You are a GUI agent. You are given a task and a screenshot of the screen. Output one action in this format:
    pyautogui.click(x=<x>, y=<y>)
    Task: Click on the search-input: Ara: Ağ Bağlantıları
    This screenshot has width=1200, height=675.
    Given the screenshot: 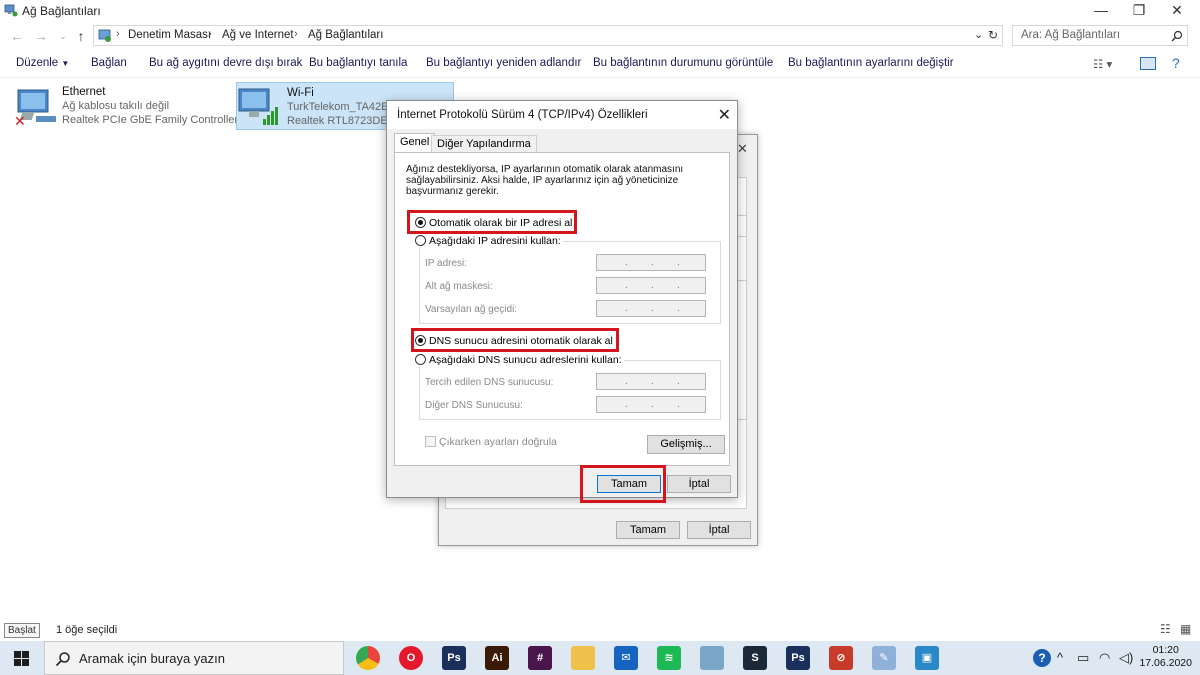 What is the action you would take?
    pyautogui.click(x=1100, y=35)
    